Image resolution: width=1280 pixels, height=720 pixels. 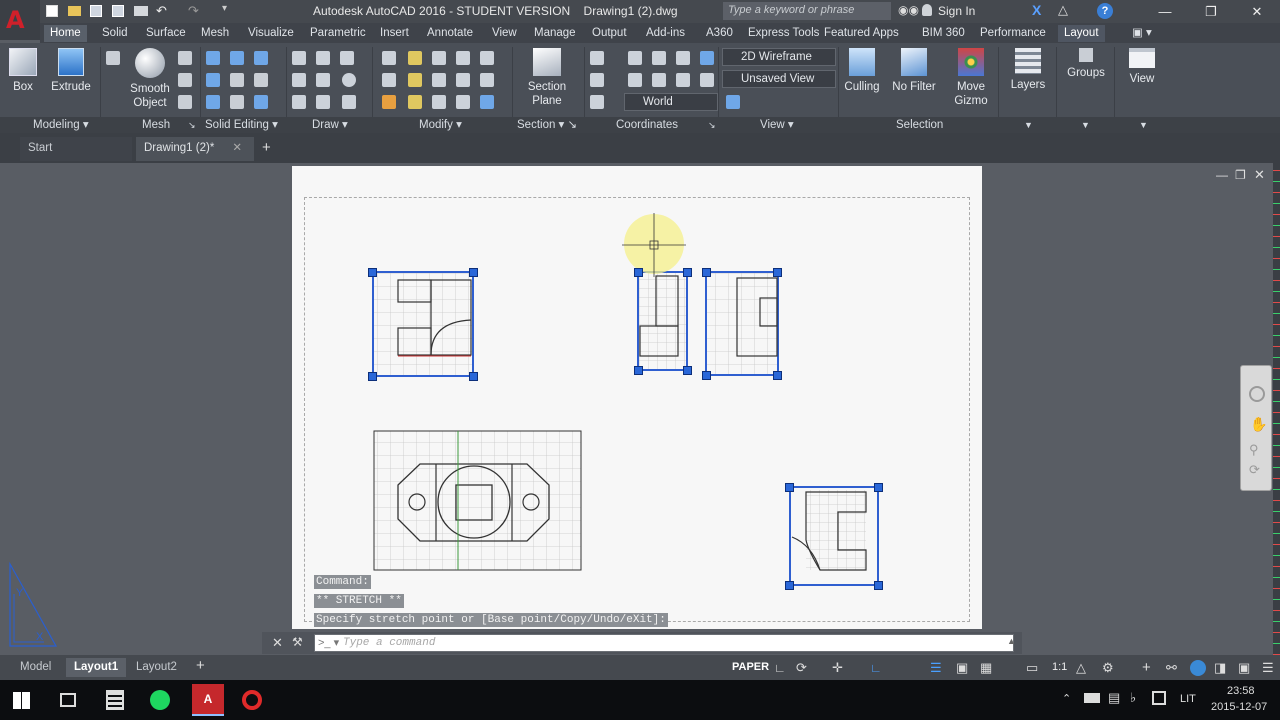 I want to click on network-icon: ▤, so click(x=1114, y=698).